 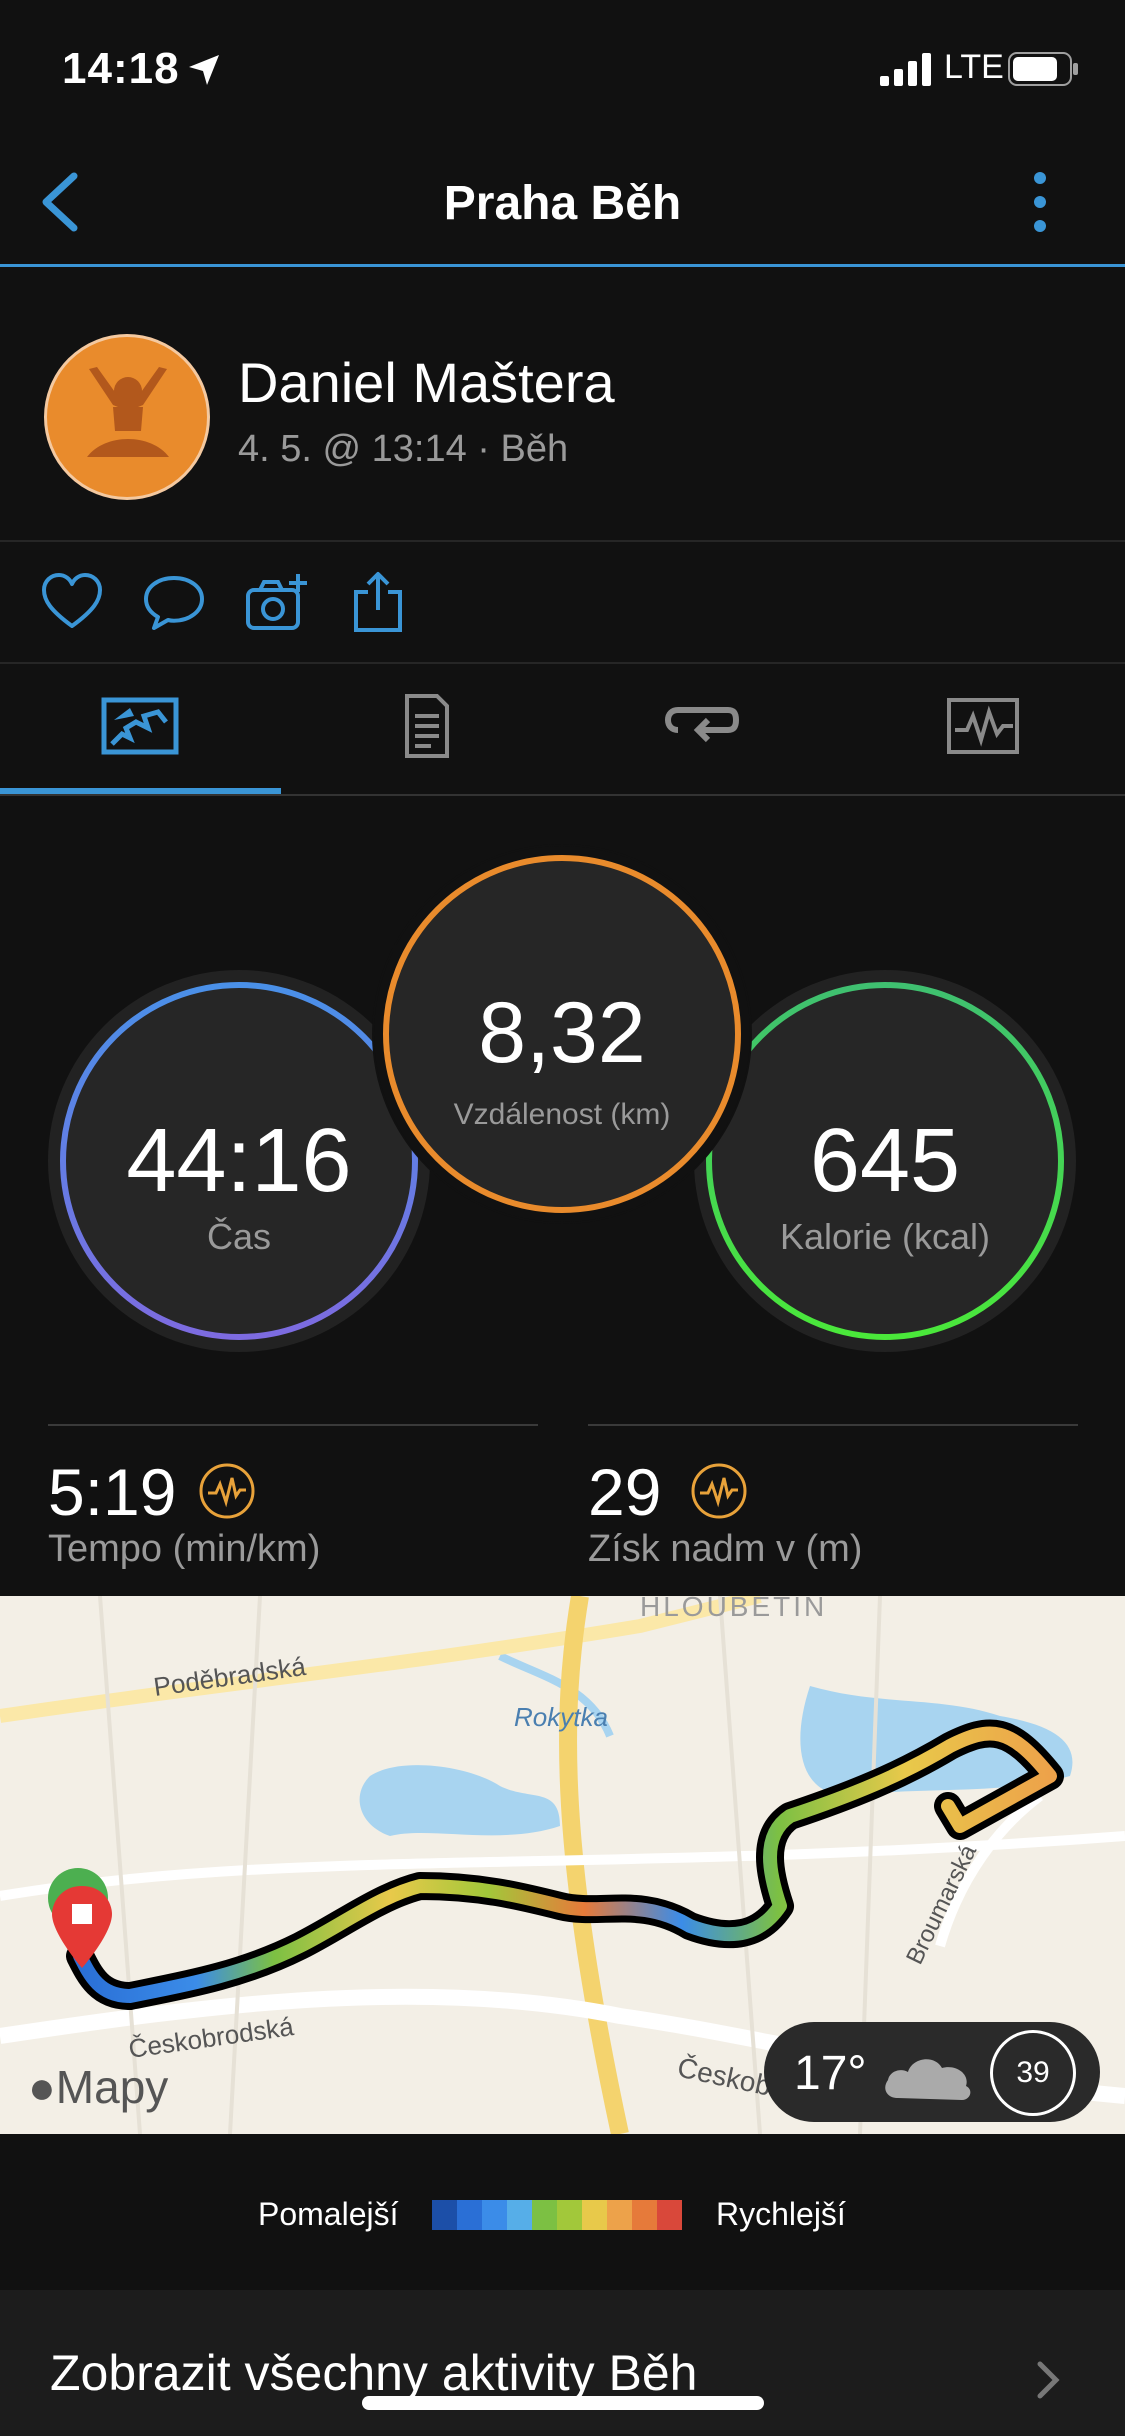 I want to click on maps-brand: ●Mapy, so click(x=98, y=2087).